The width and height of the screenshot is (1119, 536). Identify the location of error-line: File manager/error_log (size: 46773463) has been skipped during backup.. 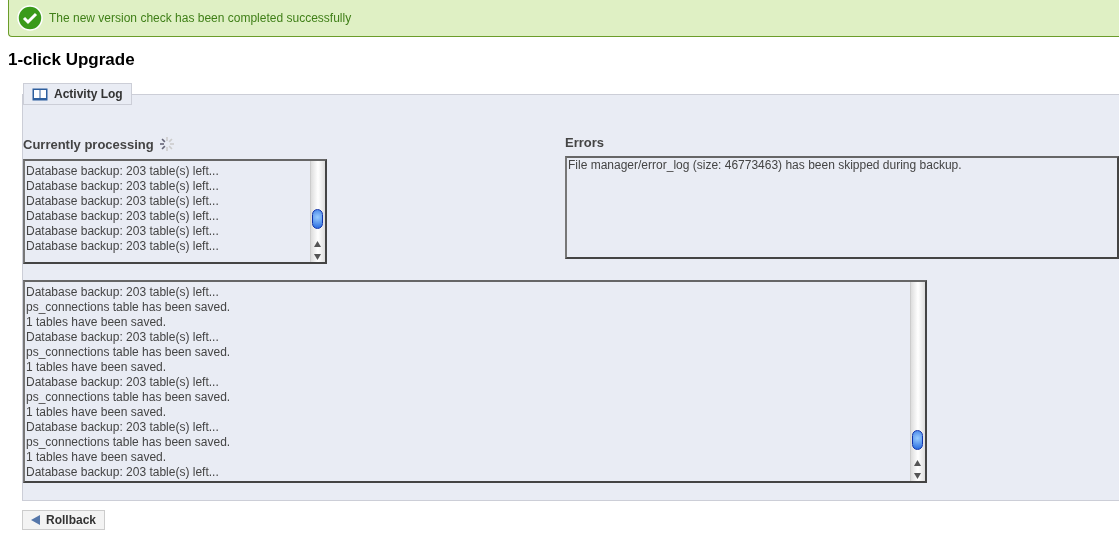
(764, 165).